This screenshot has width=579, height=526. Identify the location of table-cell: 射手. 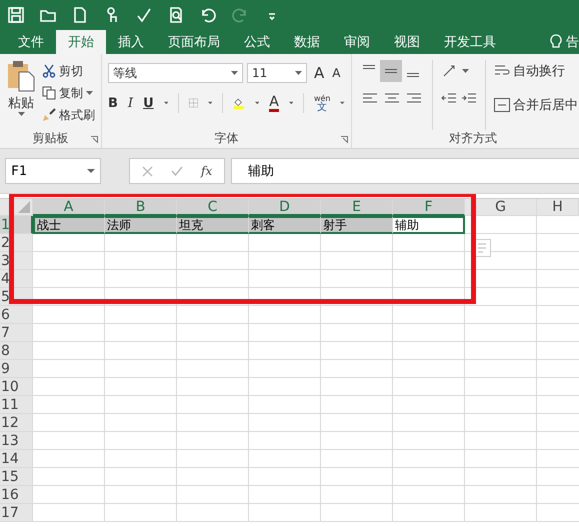
(357, 225).